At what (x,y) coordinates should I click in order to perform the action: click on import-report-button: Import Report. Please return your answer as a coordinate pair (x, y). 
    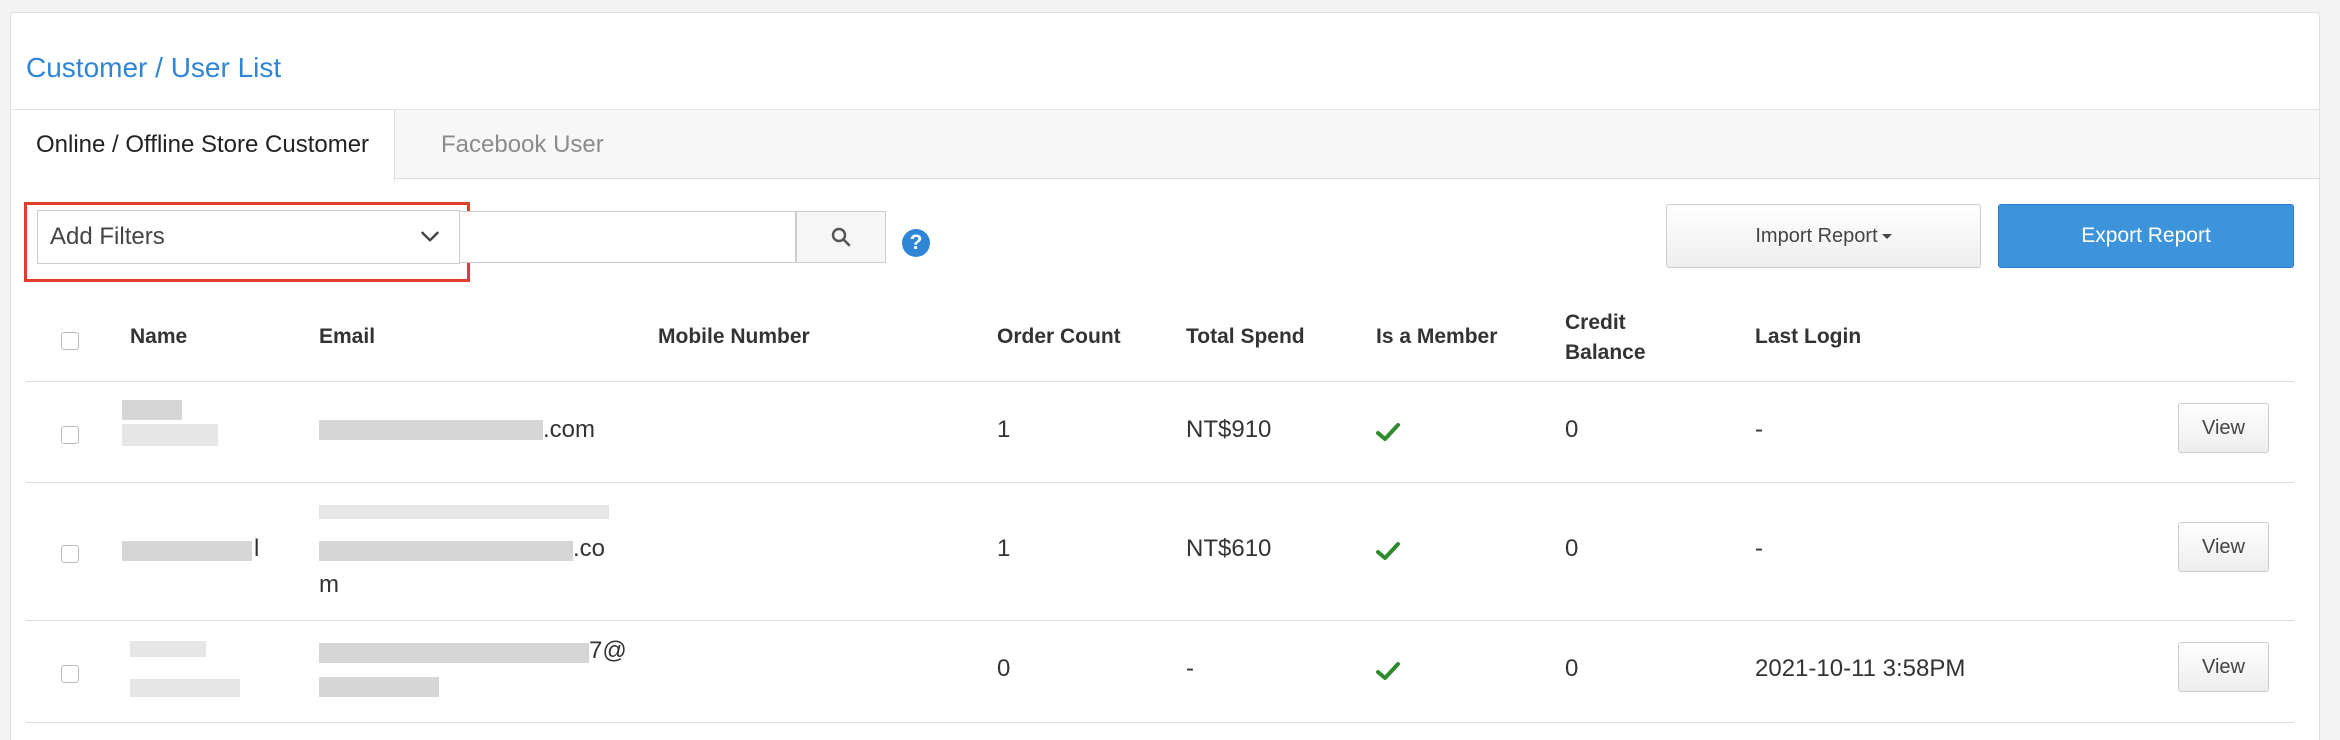
    Looking at the image, I should click on (1823, 236).